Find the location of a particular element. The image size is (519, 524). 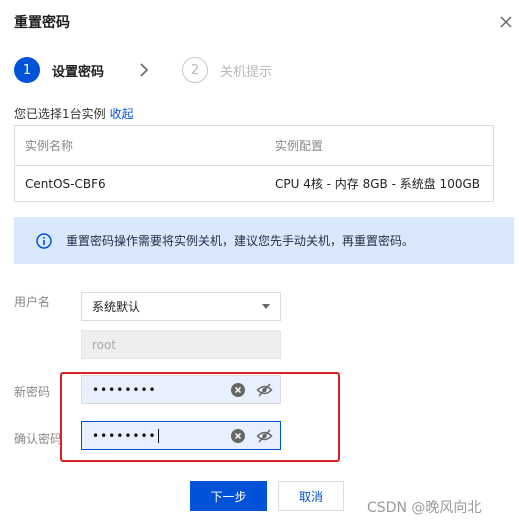

username-select-value: 系统默认 is located at coordinates (116, 307).